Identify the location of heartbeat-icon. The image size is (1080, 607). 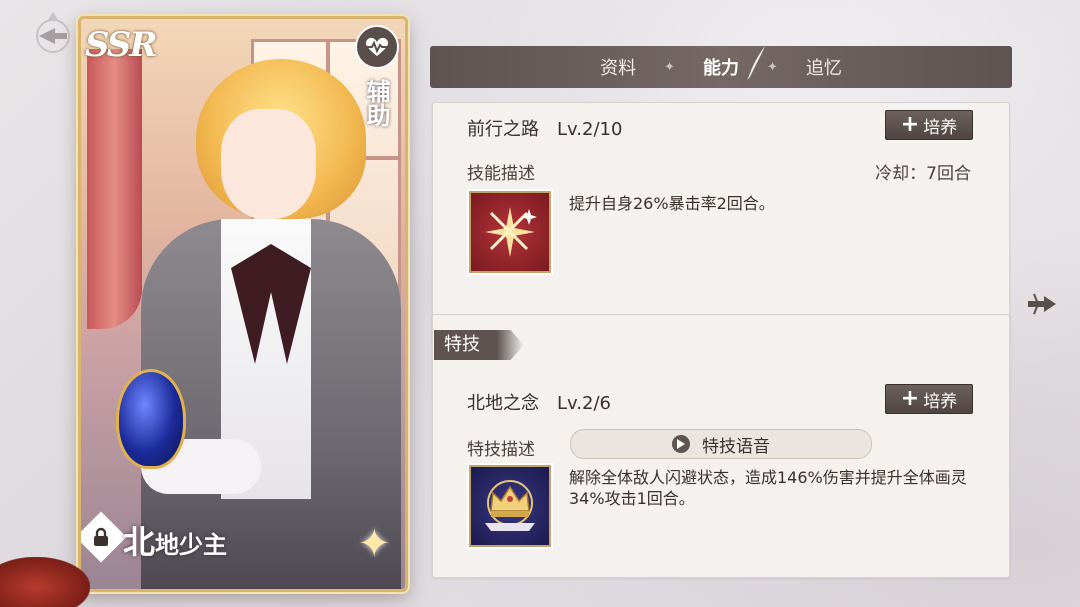
(377, 47).